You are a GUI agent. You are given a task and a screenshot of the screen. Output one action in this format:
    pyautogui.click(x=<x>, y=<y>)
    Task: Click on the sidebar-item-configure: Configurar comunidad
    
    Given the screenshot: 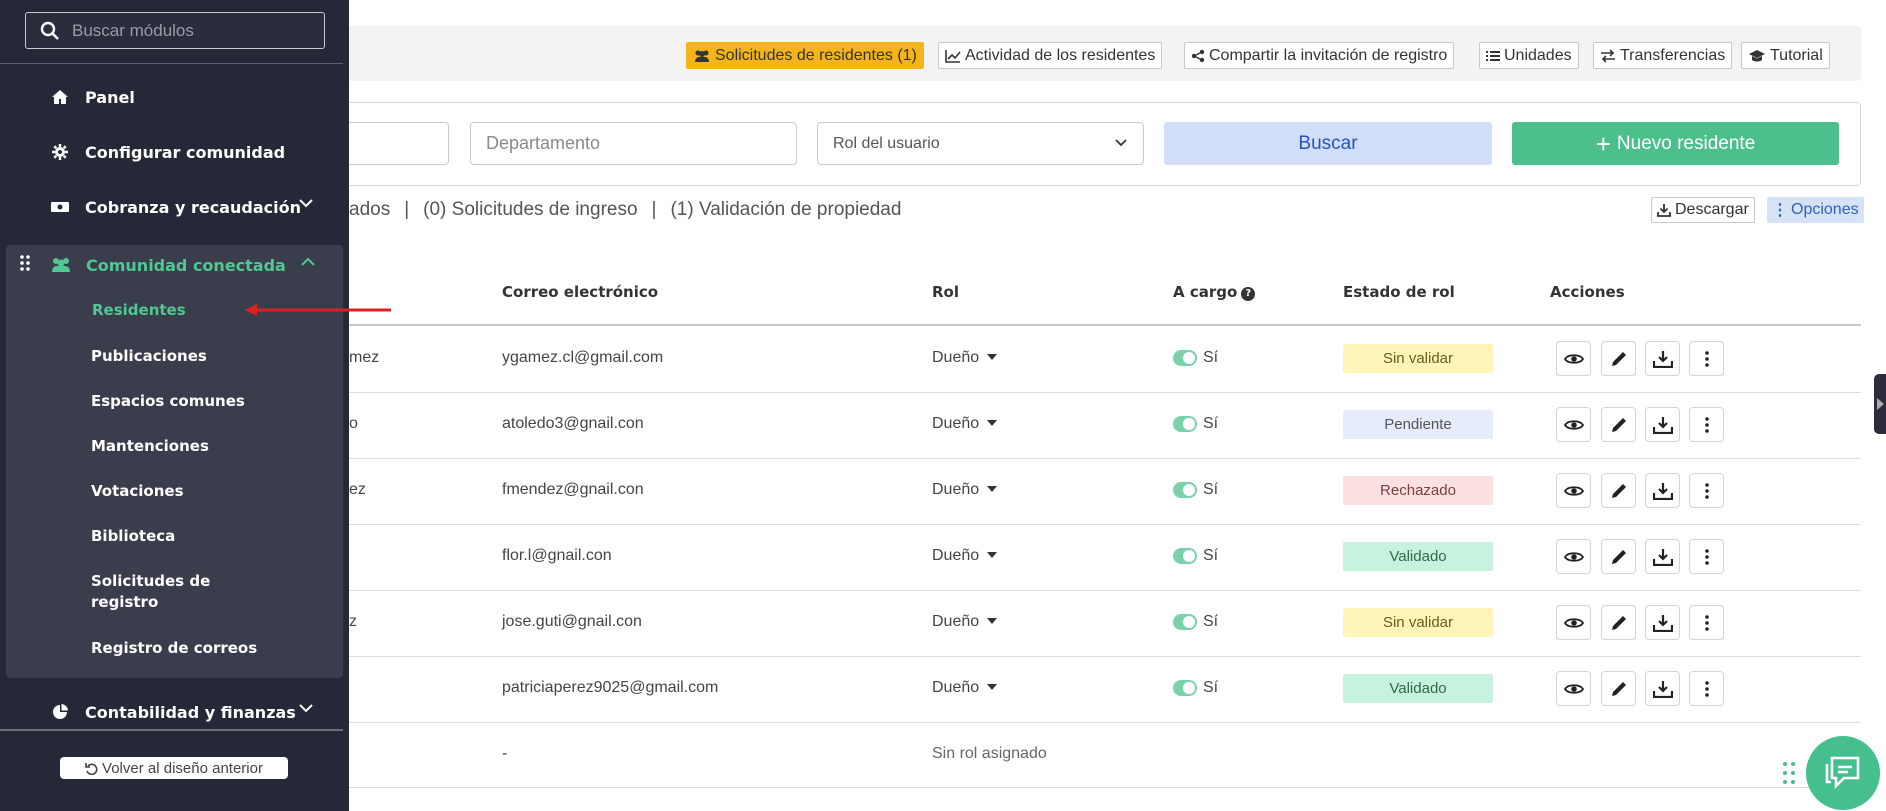 What is the action you would take?
    pyautogui.click(x=171, y=152)
    